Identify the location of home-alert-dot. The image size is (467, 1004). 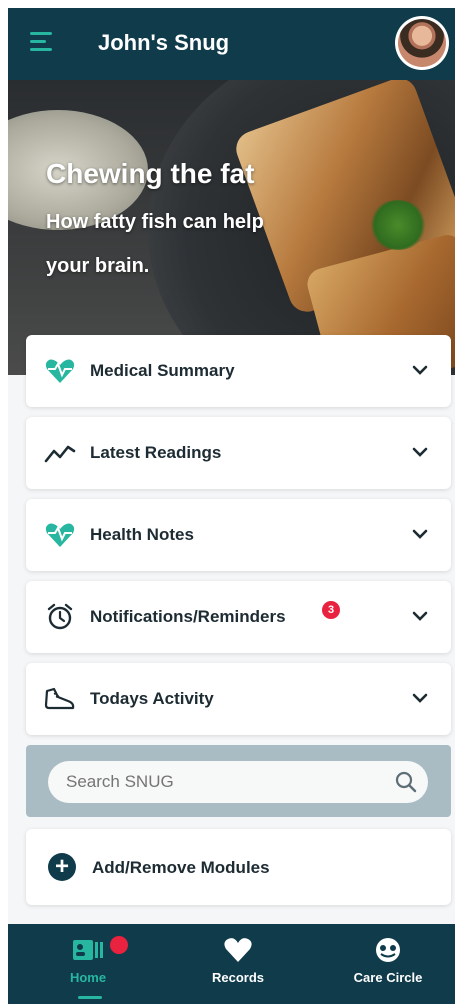
(119, 945).